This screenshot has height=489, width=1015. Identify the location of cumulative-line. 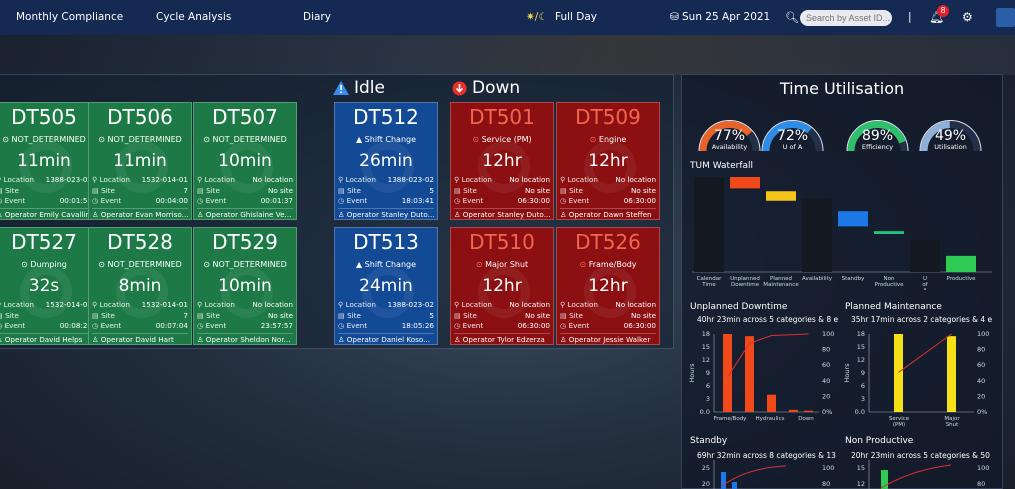
(768, 355).